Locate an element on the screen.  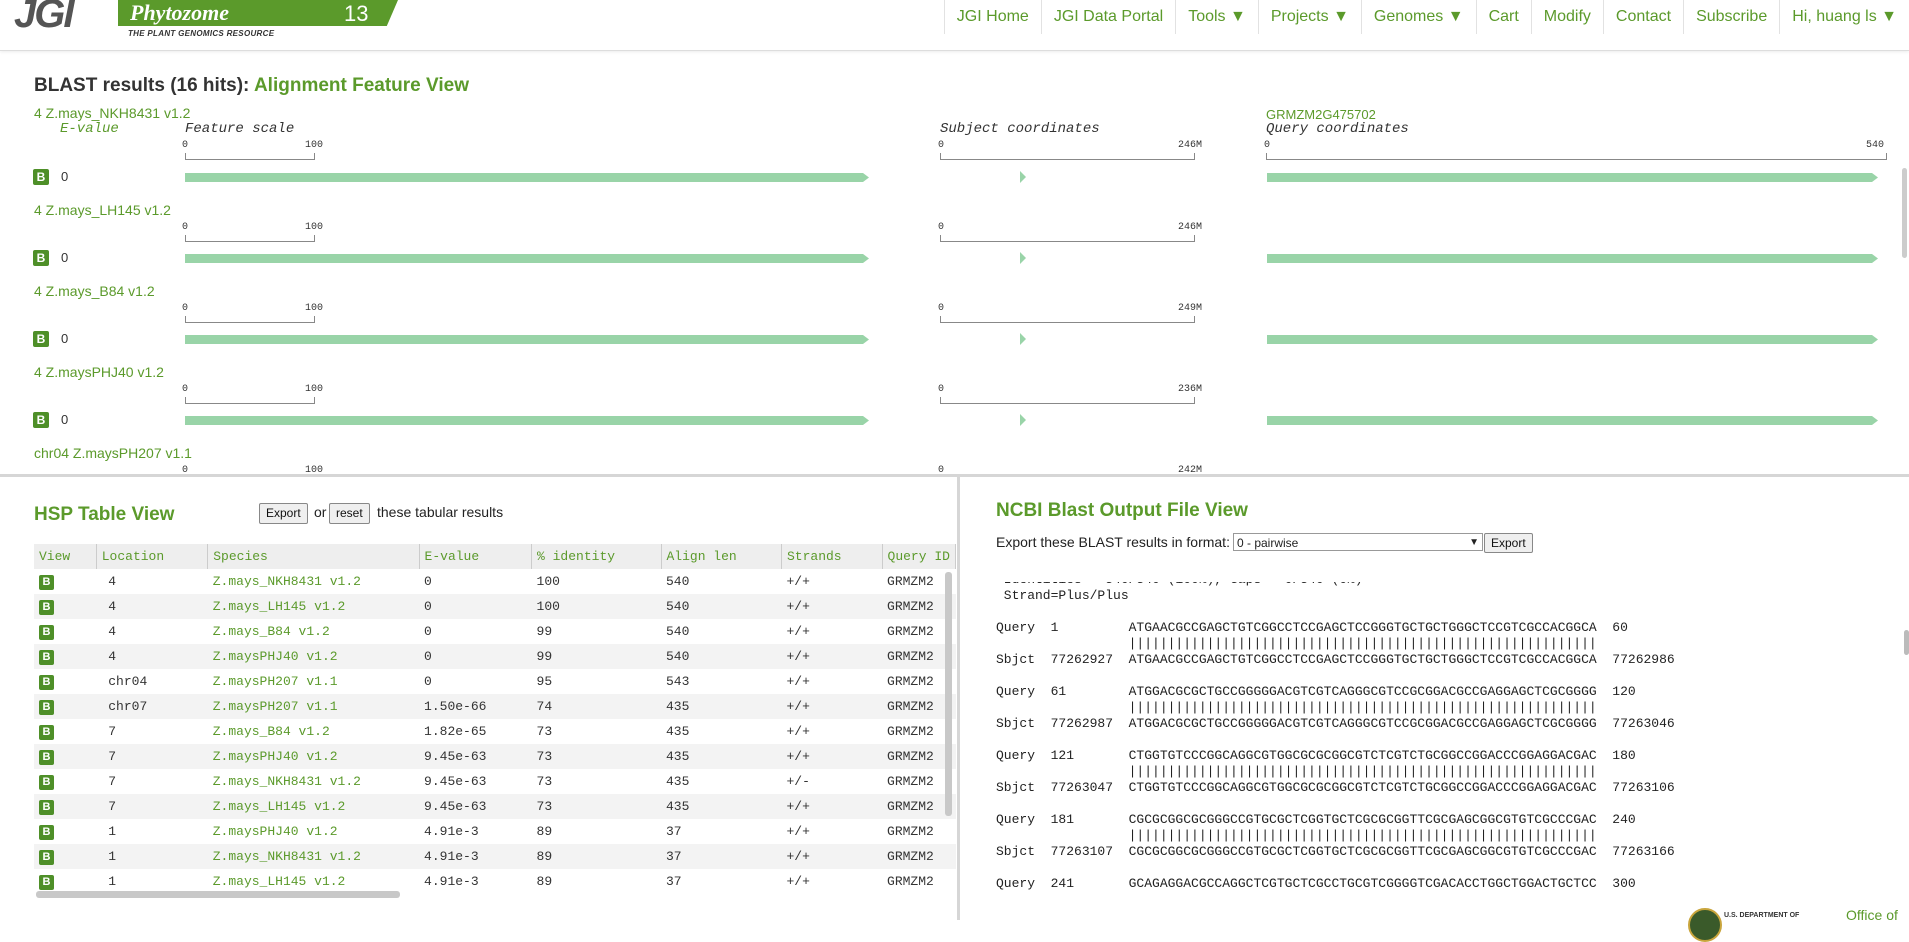
col-header-align-len: Align len is located at coordinates (721, 556).